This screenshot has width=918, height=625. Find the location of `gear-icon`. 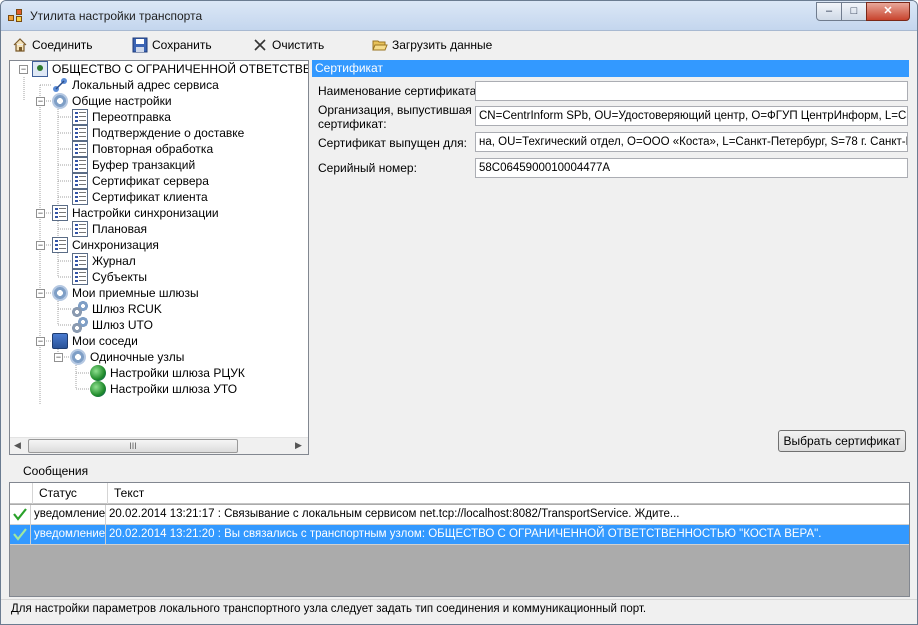

gear-icon is located at coordinates (78, 357).